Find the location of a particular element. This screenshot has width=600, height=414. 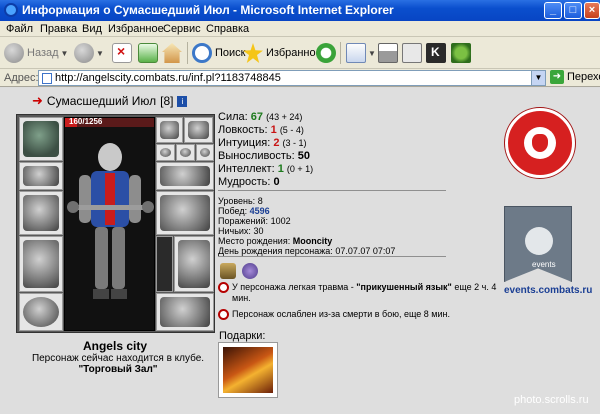

hp-text: 160/1256 is located at coordinates (86, 121).